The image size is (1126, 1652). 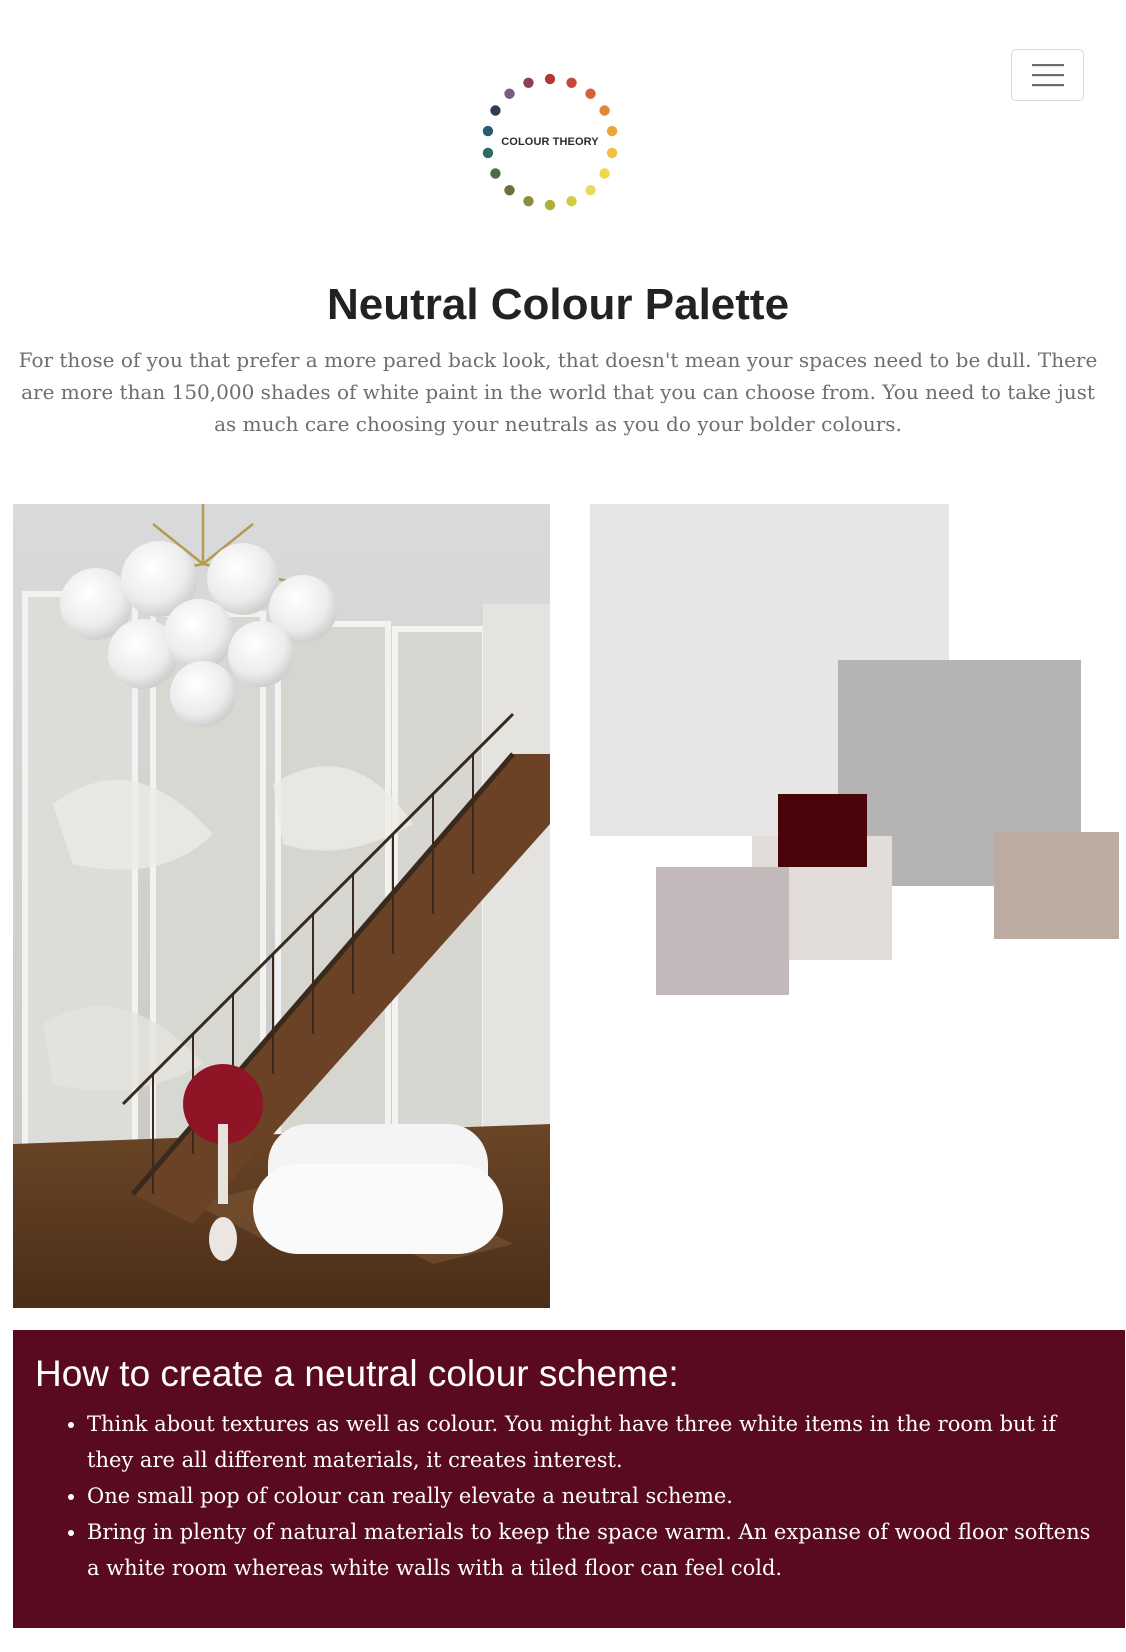 I want to click on page-title: Neutral Colour Palette, so click(x=558, y=304).